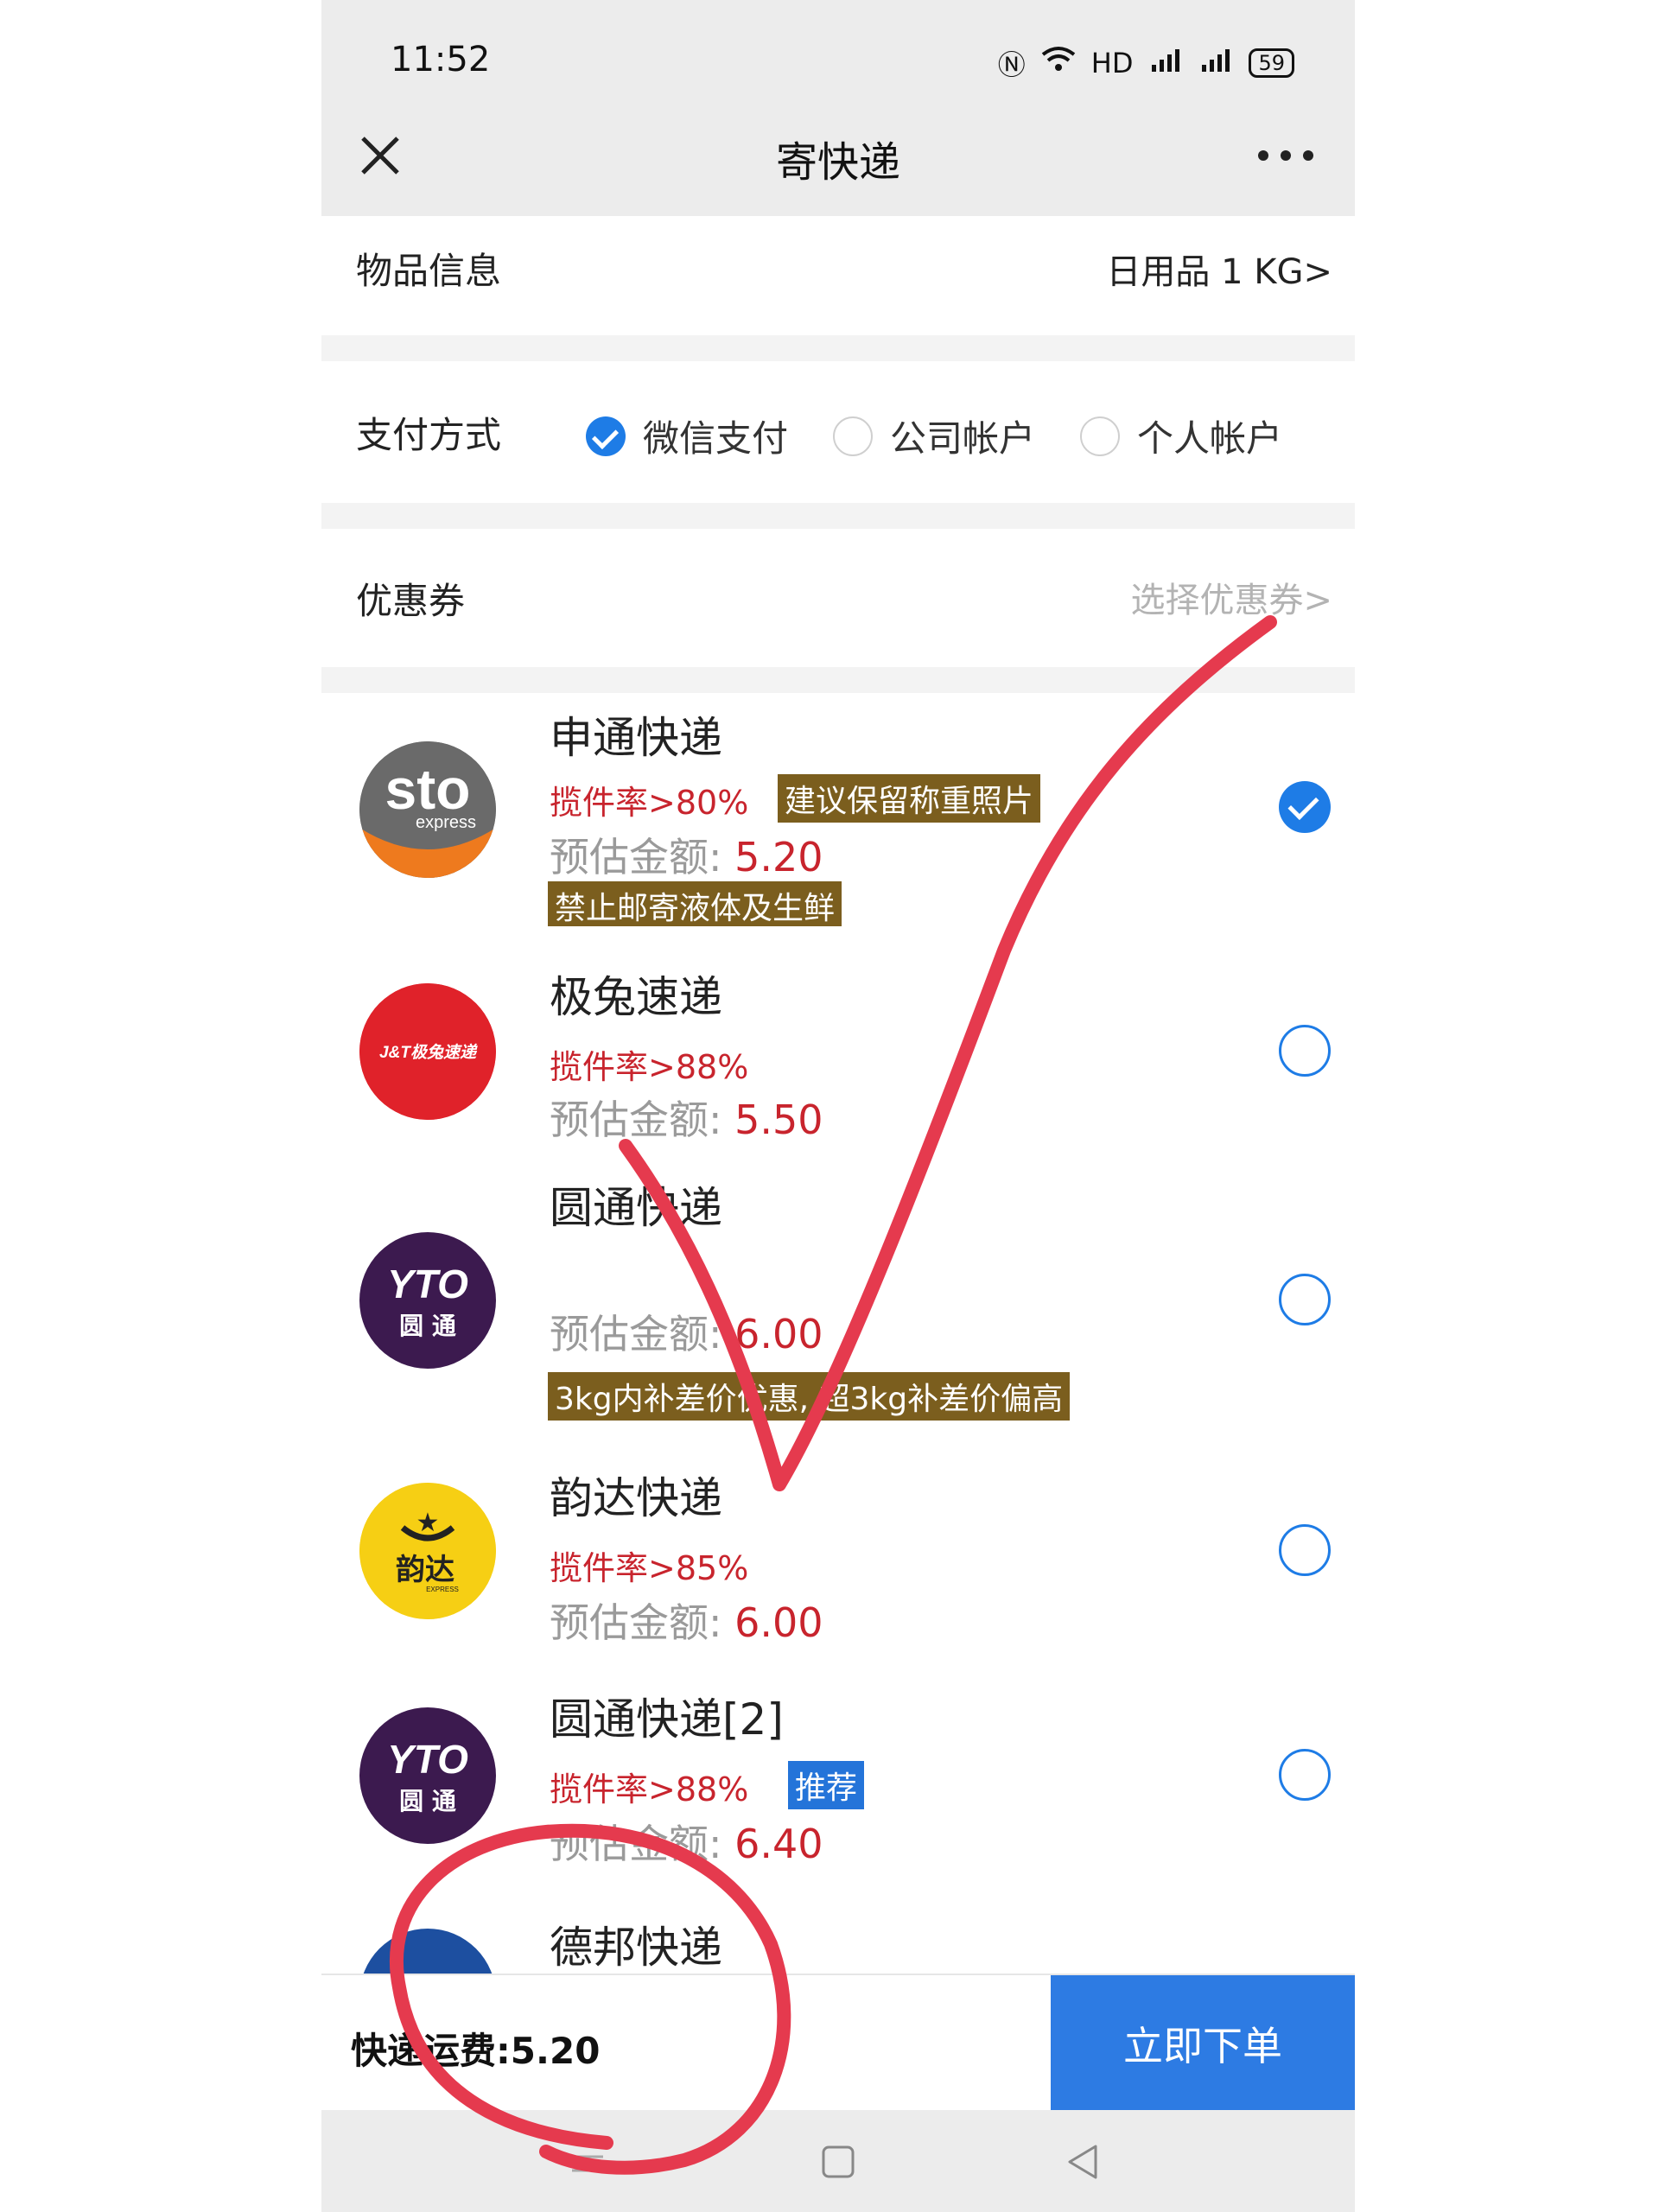 This screenshot has width=1659, height=2212. I want to click on yunda-logo-text: 韵达, so click(425, 1570).